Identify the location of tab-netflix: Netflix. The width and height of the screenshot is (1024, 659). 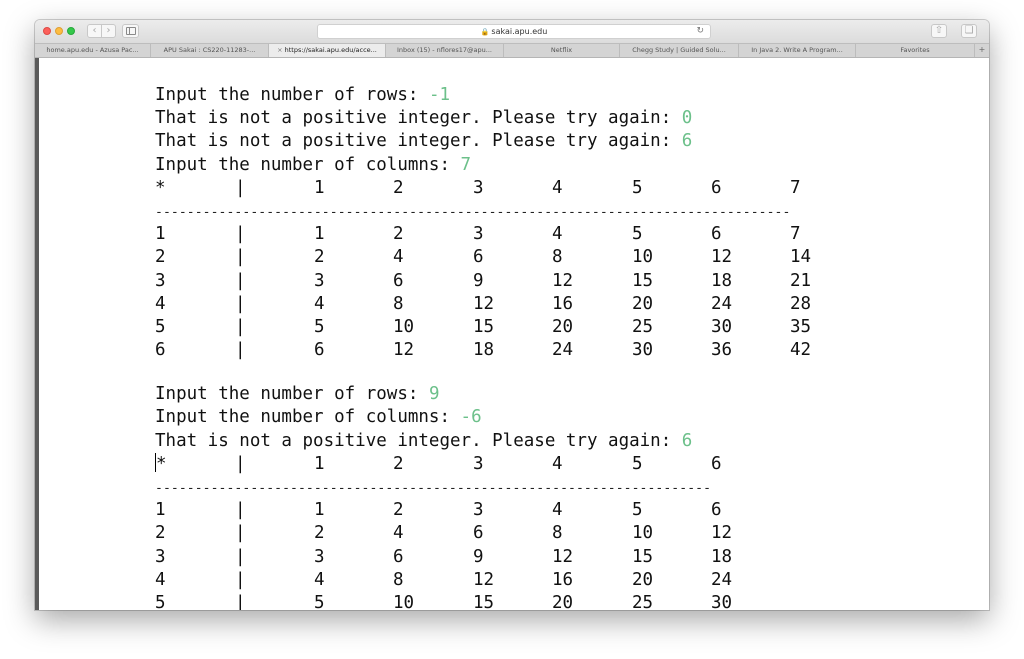
(562, 50).